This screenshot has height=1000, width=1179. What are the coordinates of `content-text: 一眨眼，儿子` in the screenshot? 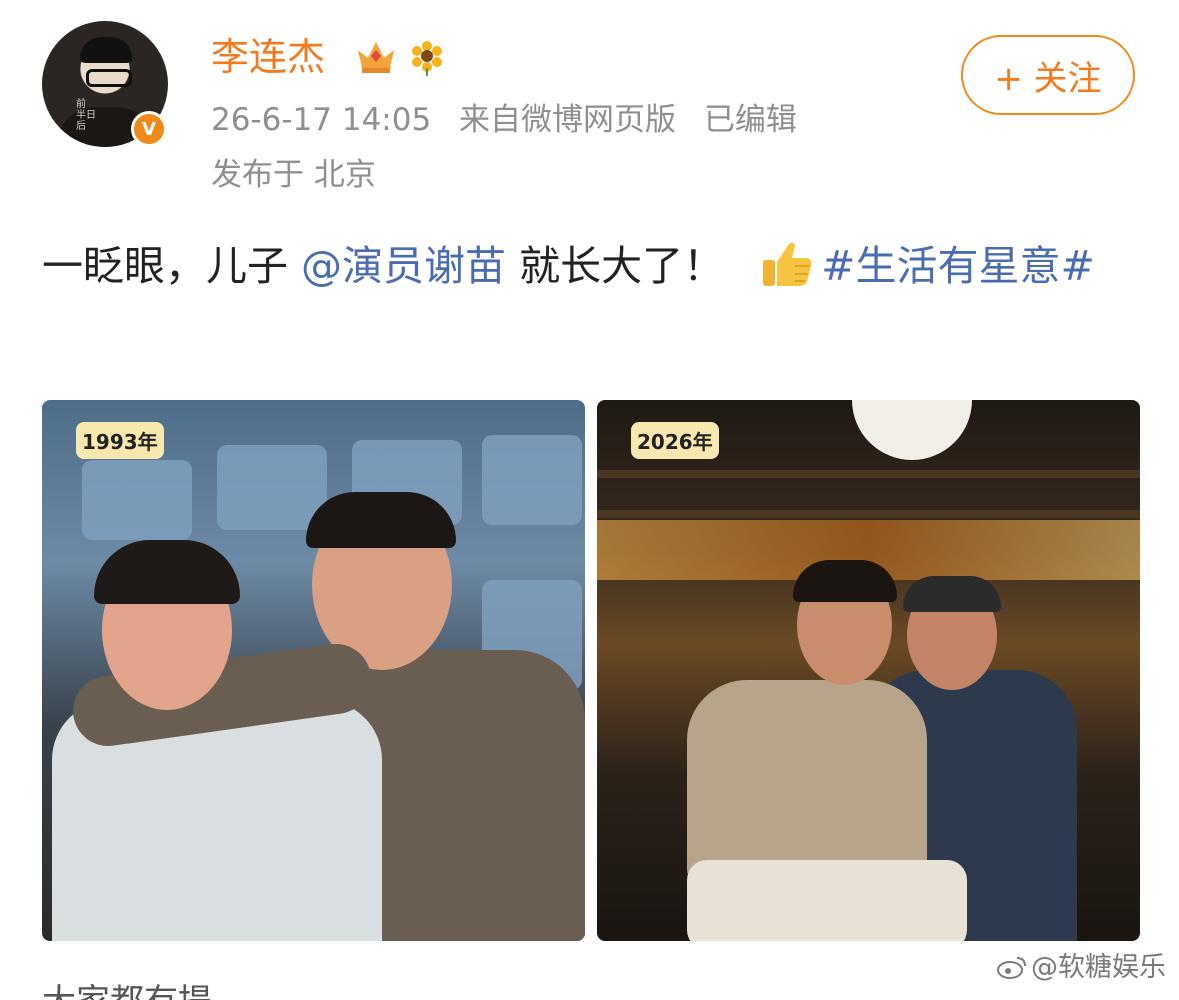 It's located at (165, 266).